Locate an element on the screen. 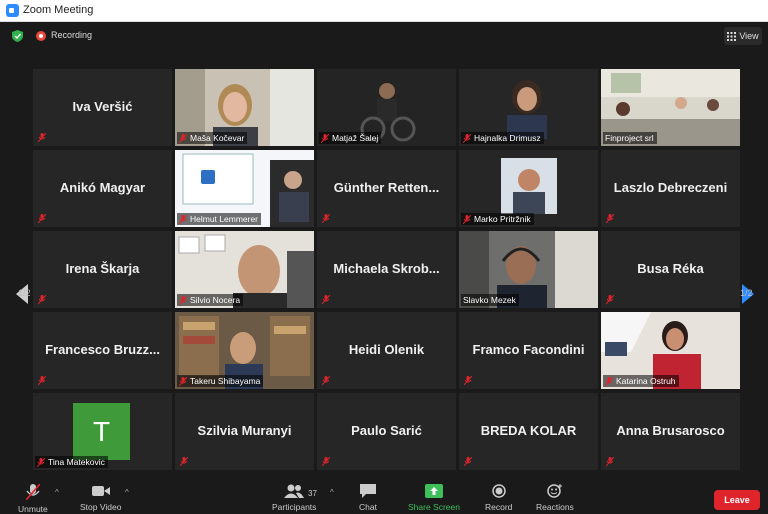 The height and width of the screenshot is (514, 768). record-icon is located at coordinates (498, 491).